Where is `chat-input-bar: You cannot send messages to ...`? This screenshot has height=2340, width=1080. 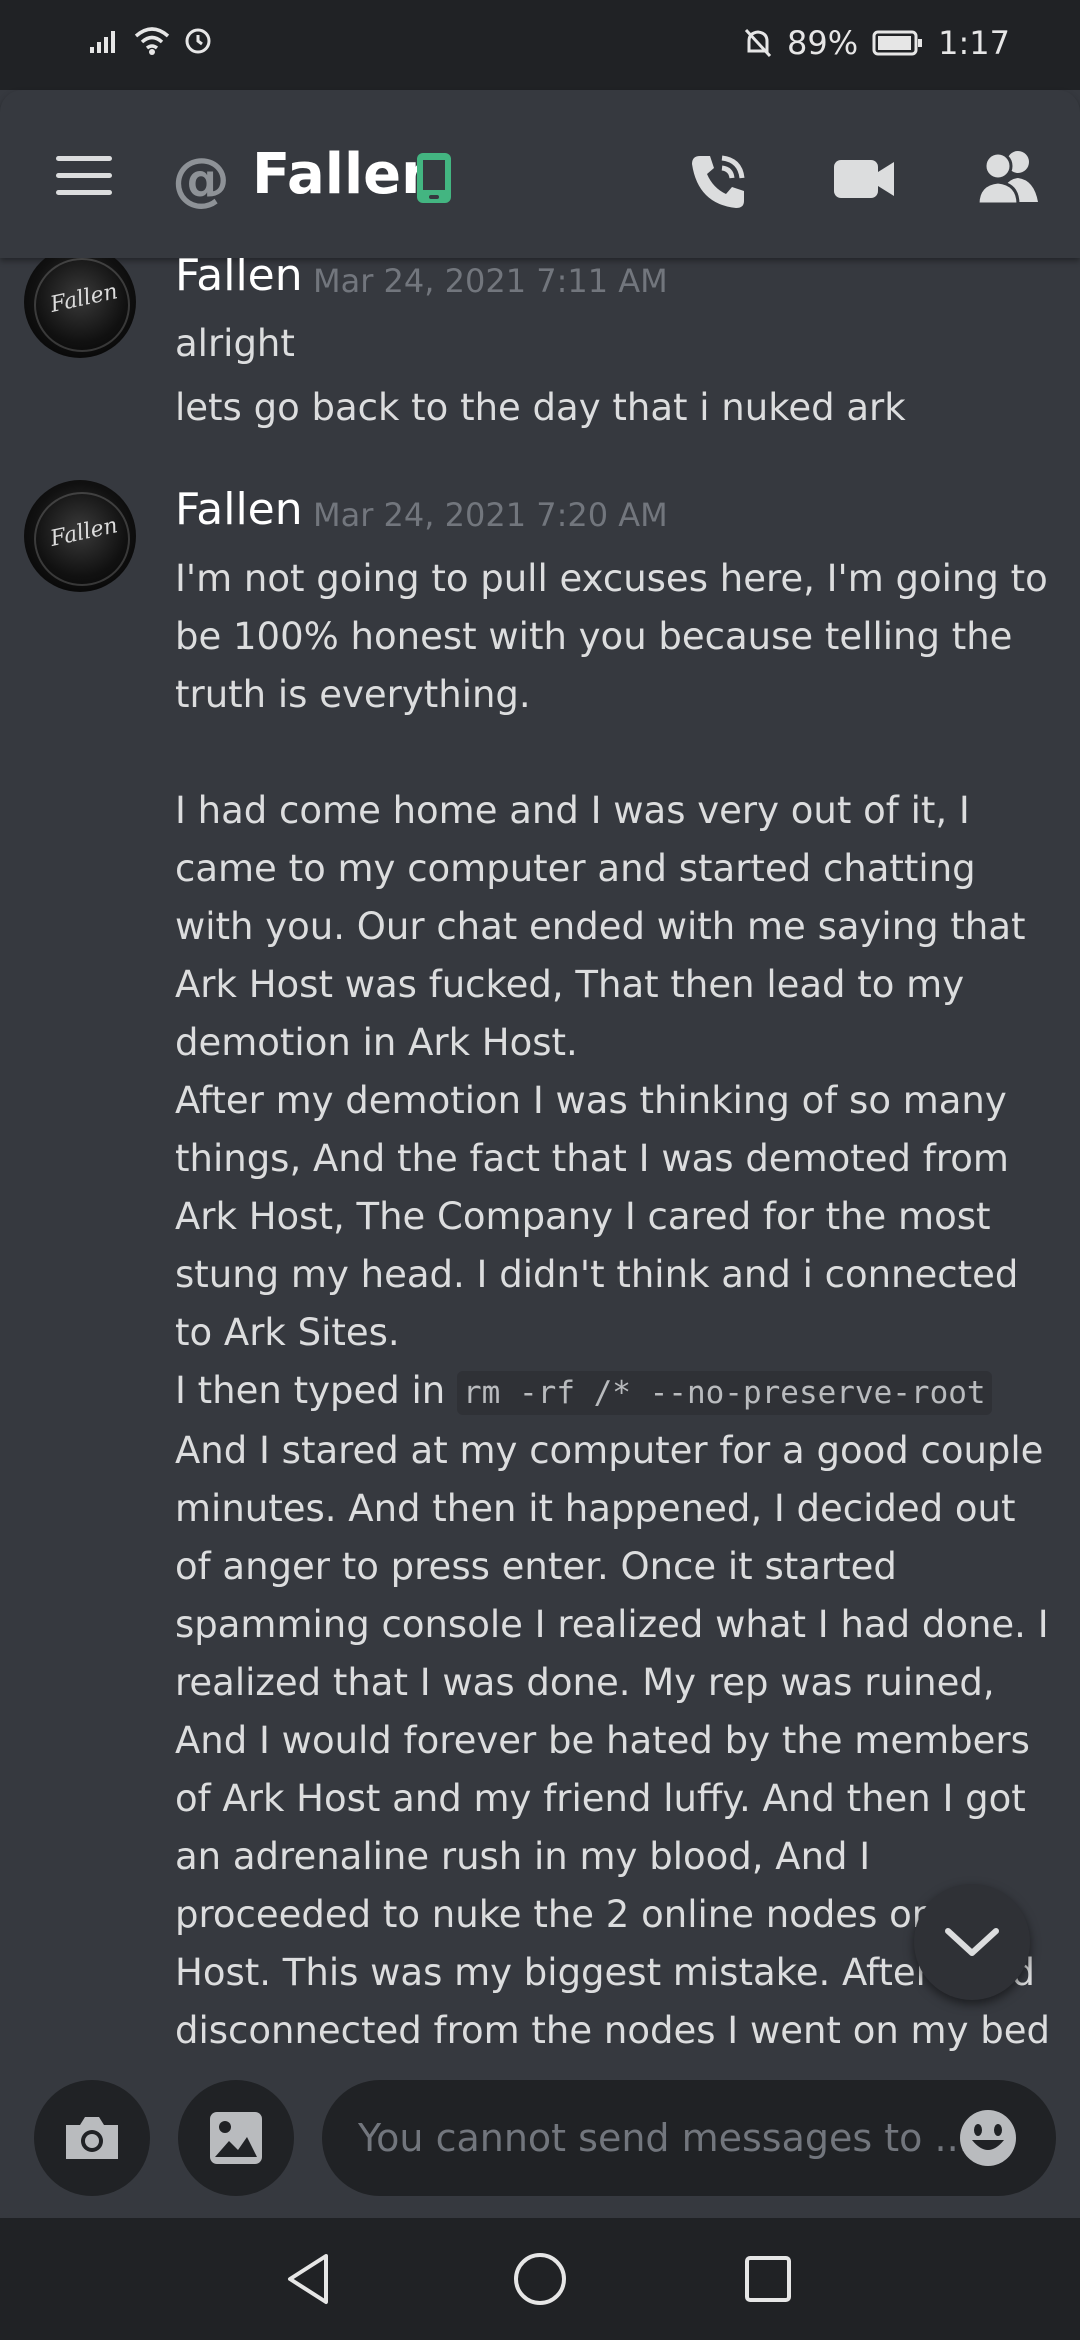 chat-input-bar: You cannot send messages to ... is located at coordinates (540, 2138).